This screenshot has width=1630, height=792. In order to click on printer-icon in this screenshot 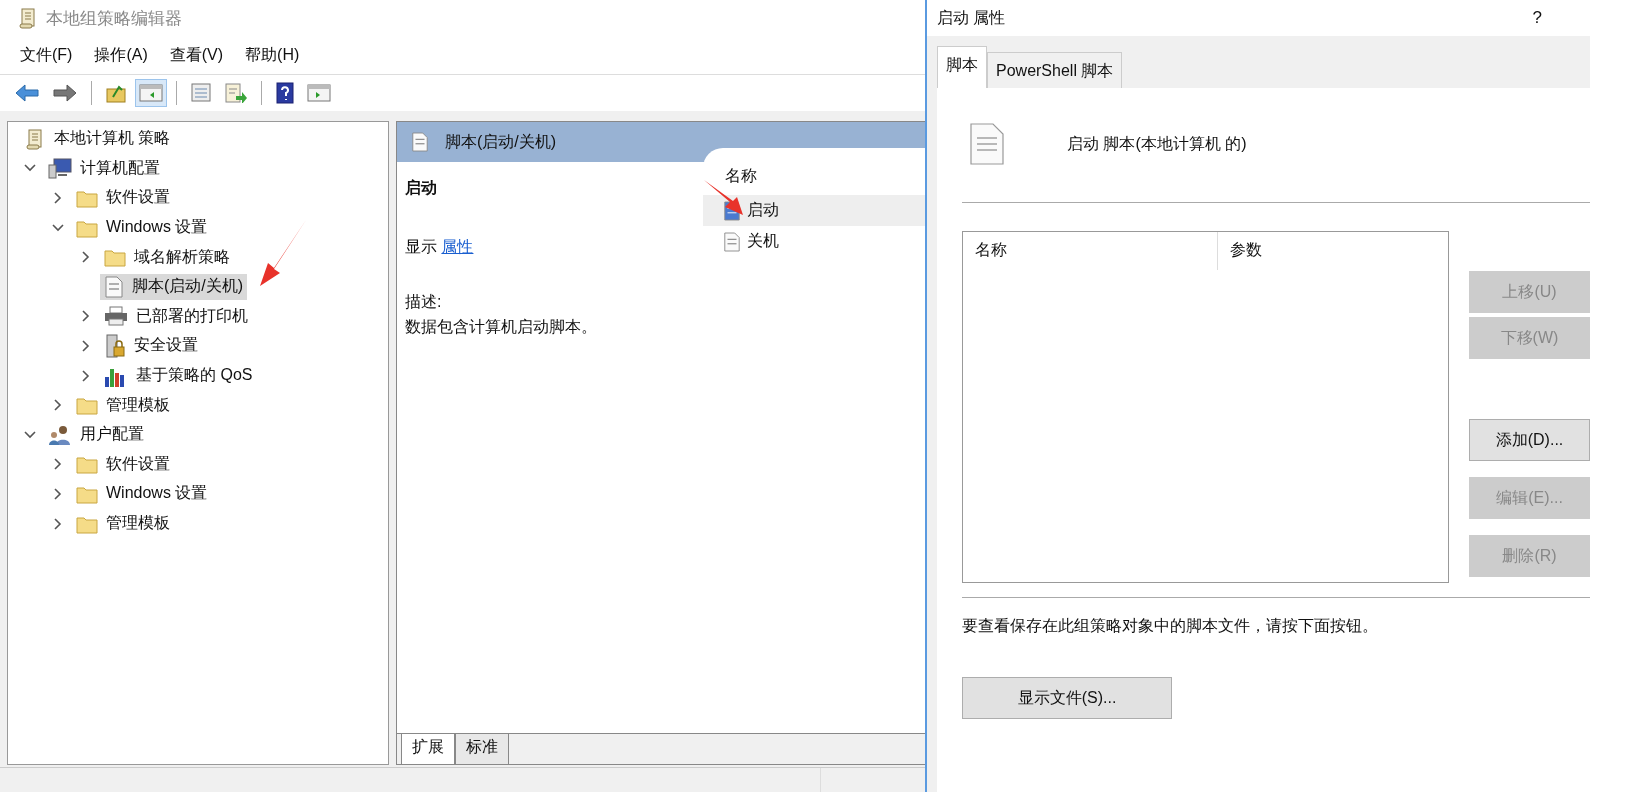, I will do `click(116, 316)`.